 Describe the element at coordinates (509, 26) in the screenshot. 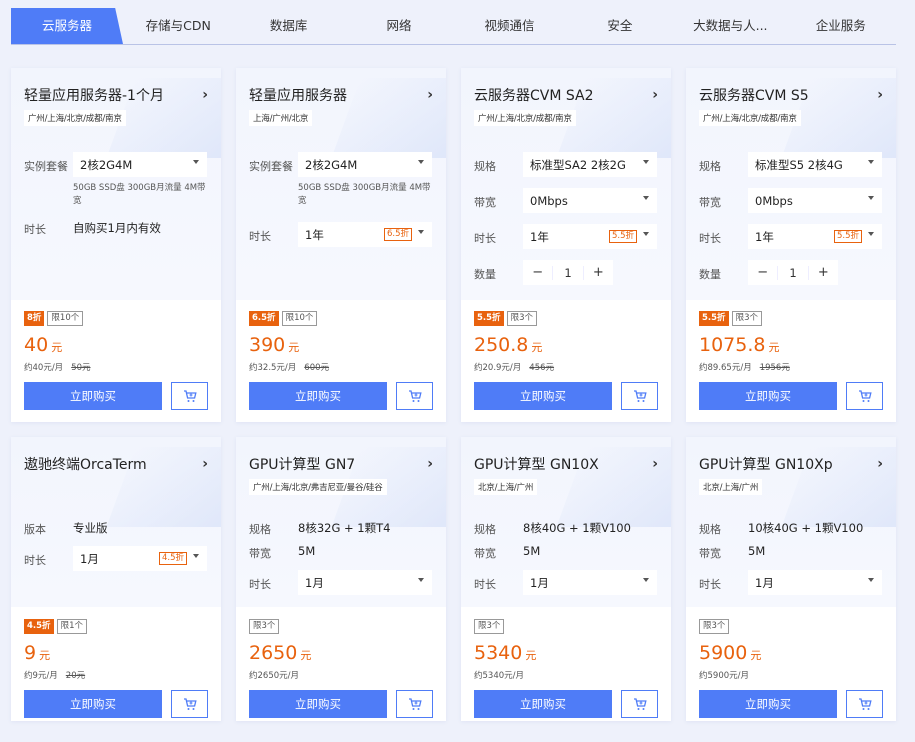

I see `tab-video: 视频通信` at that location.